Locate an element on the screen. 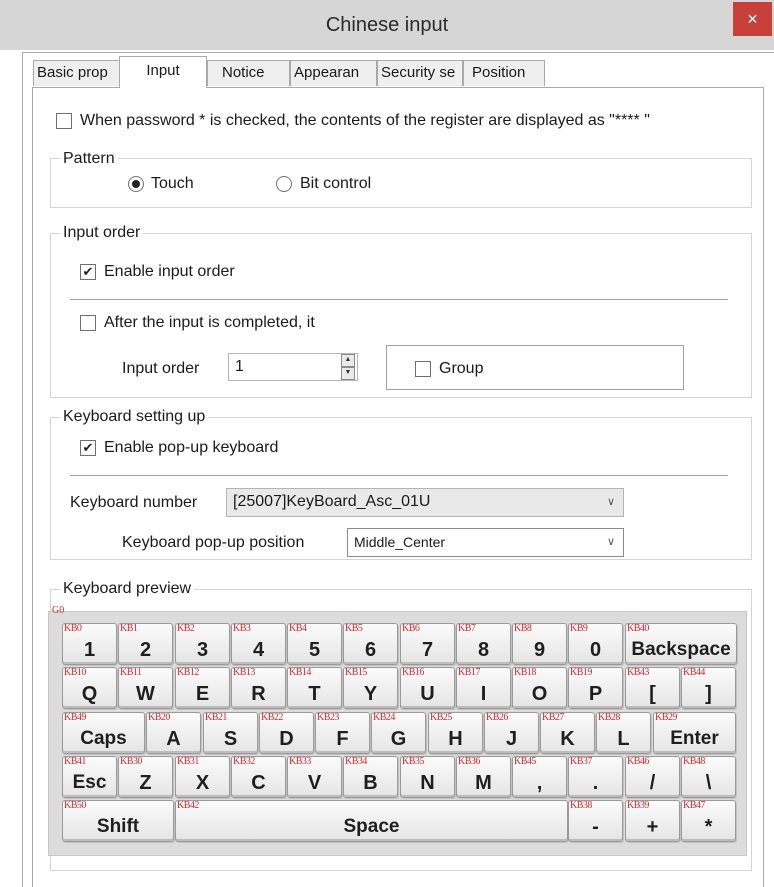 Image resolution: width=774 pixels, height=887 pixels. bit-control-radio-label: Bit control is located at coordinates (336, 183).